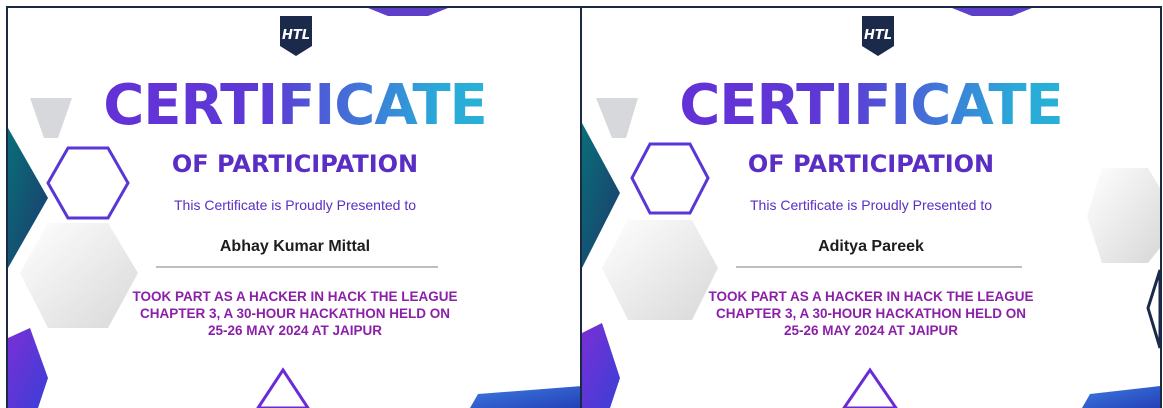 The width and height of the screenshot is (1163, 408). Describe the element at coordinates (295, 246) in the screenshot. I see `recipient-name: Abhay Kumar Mittal` at that location.